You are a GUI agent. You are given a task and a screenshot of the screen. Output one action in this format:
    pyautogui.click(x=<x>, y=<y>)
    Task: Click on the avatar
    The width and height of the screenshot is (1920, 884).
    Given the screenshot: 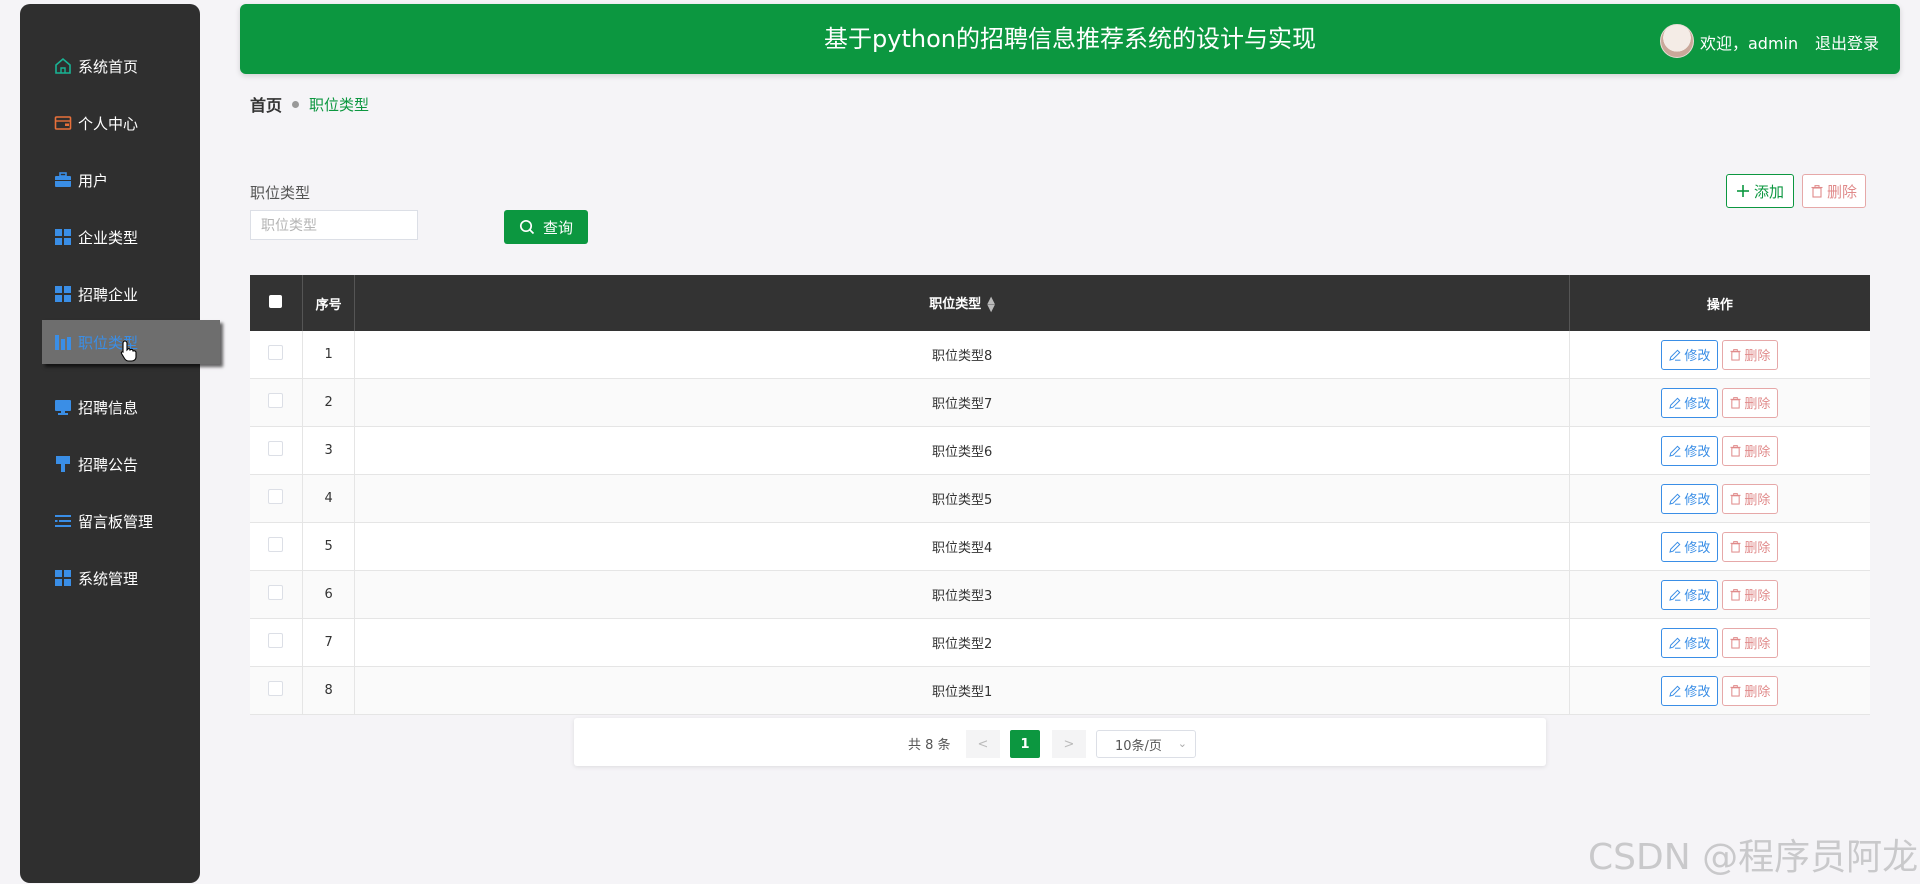 What is the action you would take?
    pyautogui.click(x=1677, y=41)
    